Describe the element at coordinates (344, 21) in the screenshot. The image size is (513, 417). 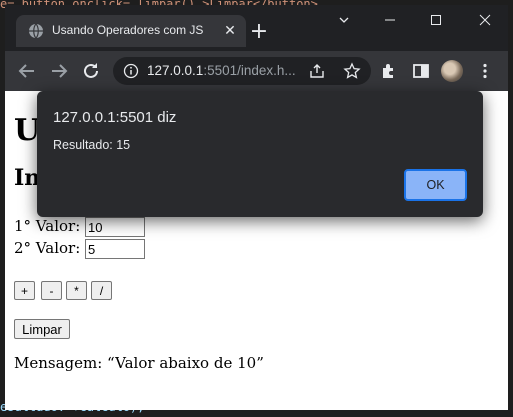
I see `chevron-down-icon` at that location.